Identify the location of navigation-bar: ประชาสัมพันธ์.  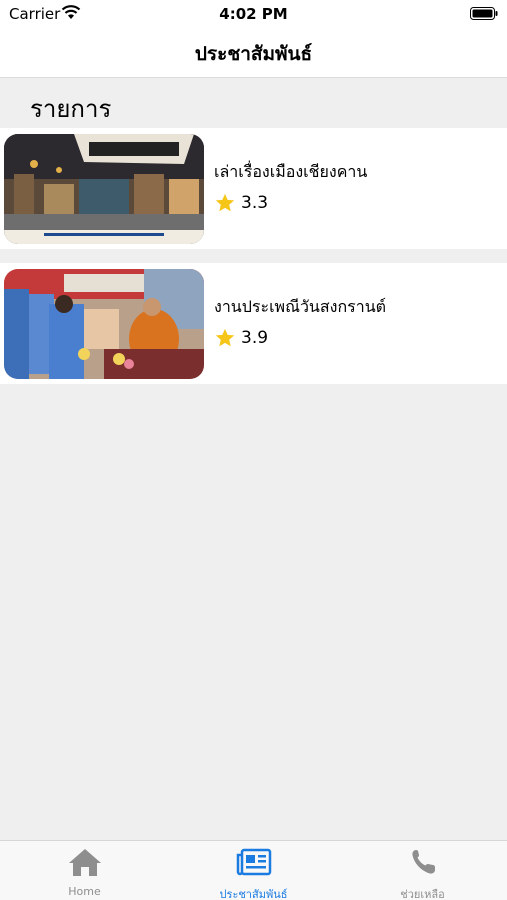
(253, 54).